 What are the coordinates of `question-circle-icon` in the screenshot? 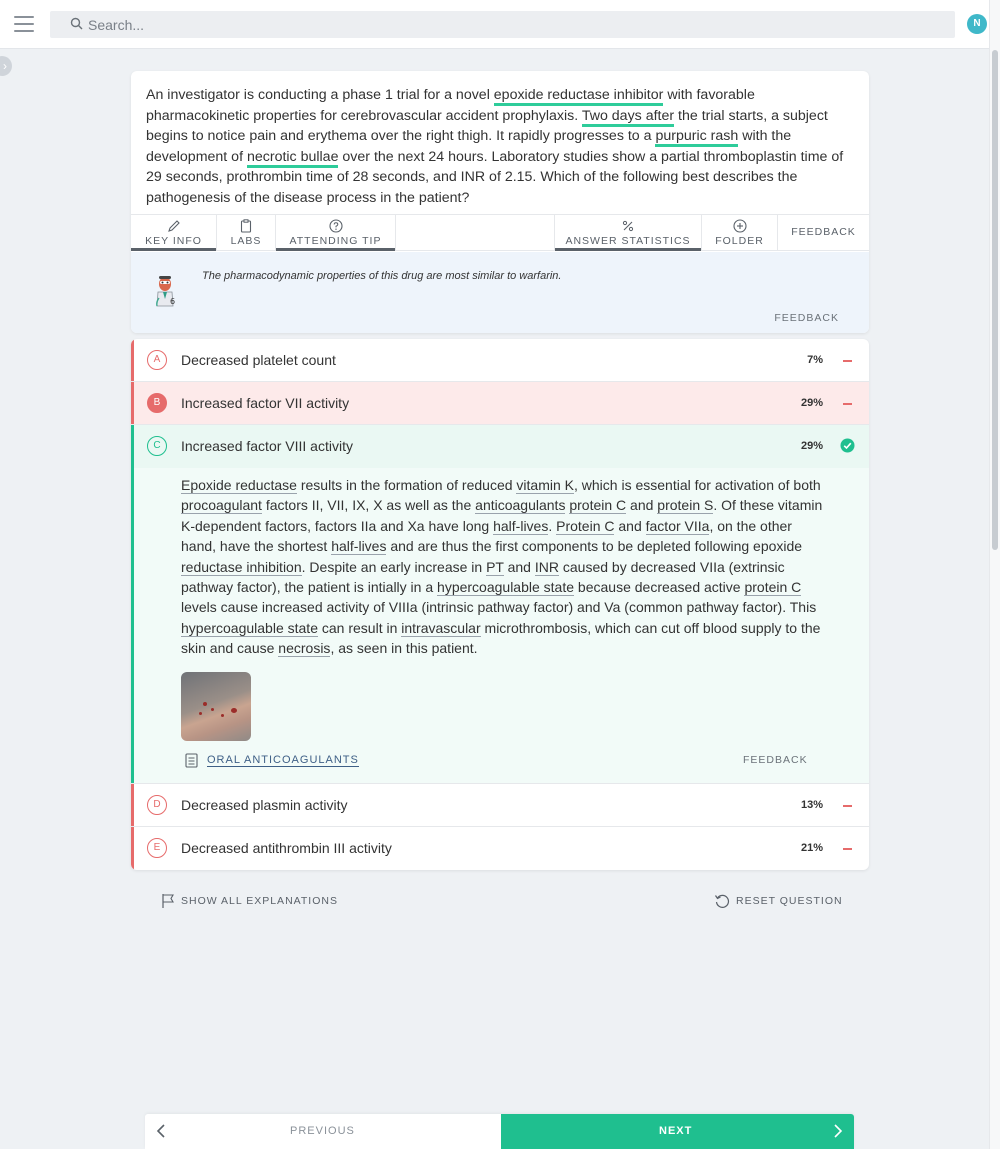 It's located at (335, 226).